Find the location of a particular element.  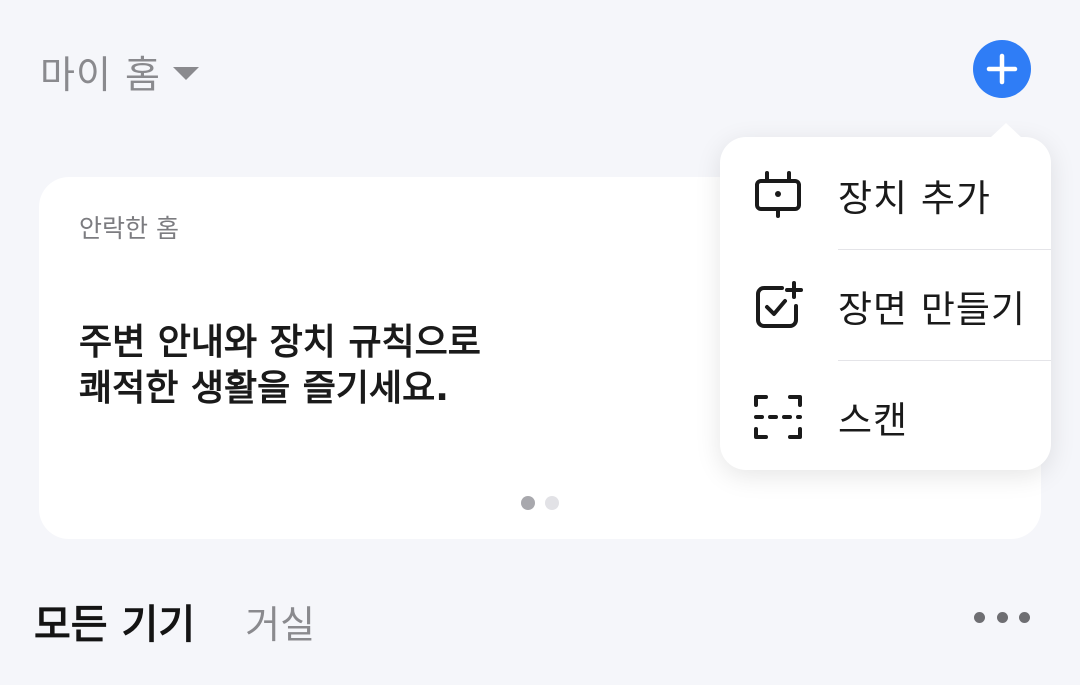

menu-item-create-scene: 장면 만들기 is located at coordinates (885, 305).